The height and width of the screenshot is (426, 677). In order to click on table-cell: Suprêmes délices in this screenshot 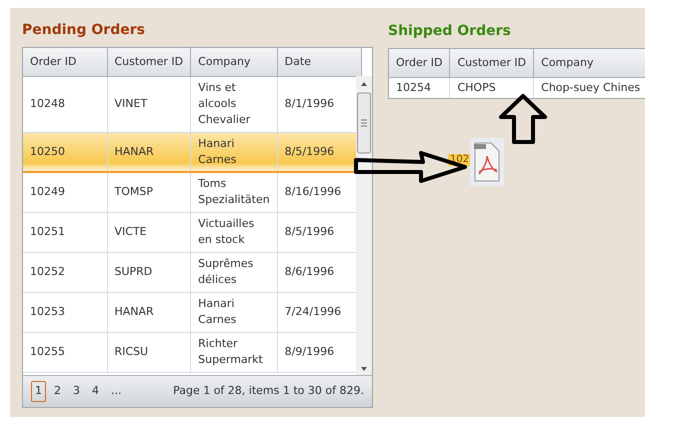, I will do `click(234, 272)`.